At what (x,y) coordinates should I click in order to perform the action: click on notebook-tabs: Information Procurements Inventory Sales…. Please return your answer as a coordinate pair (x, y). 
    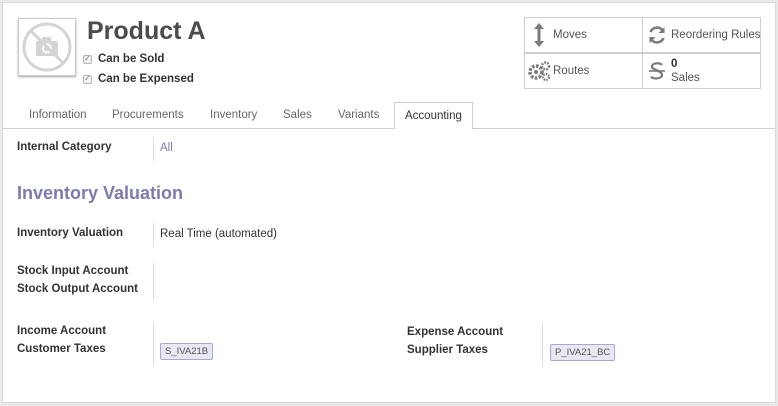
    Looking at the image, I should click on (389, 116).